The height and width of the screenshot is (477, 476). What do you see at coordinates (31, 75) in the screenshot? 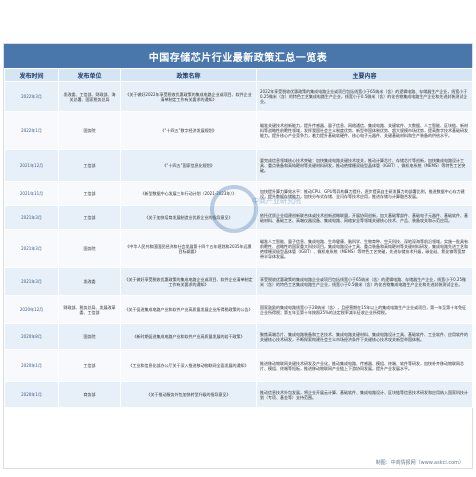
I see `header-time: 发布时间` at bounding box center [31, 75].